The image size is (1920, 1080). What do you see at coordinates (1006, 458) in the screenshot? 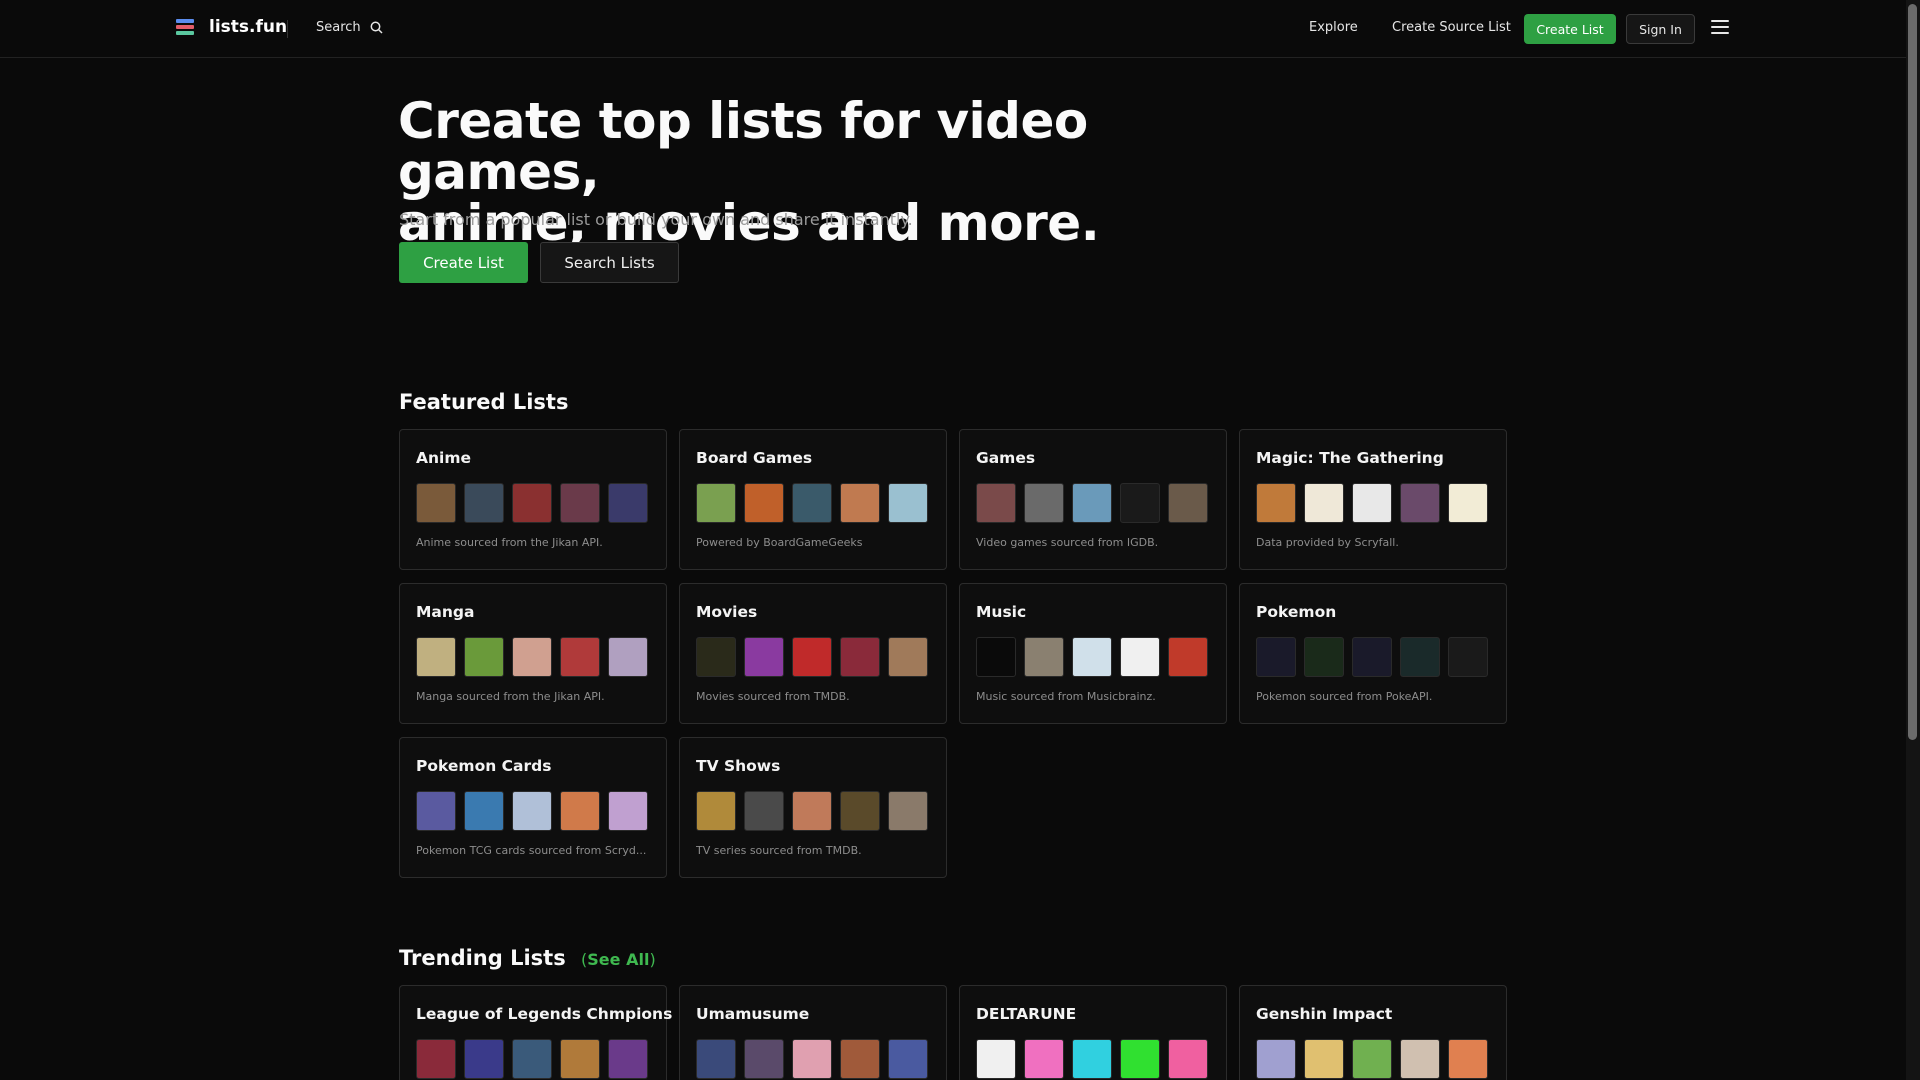
I see `card-title: Games` at bounding box center [1006, 458].